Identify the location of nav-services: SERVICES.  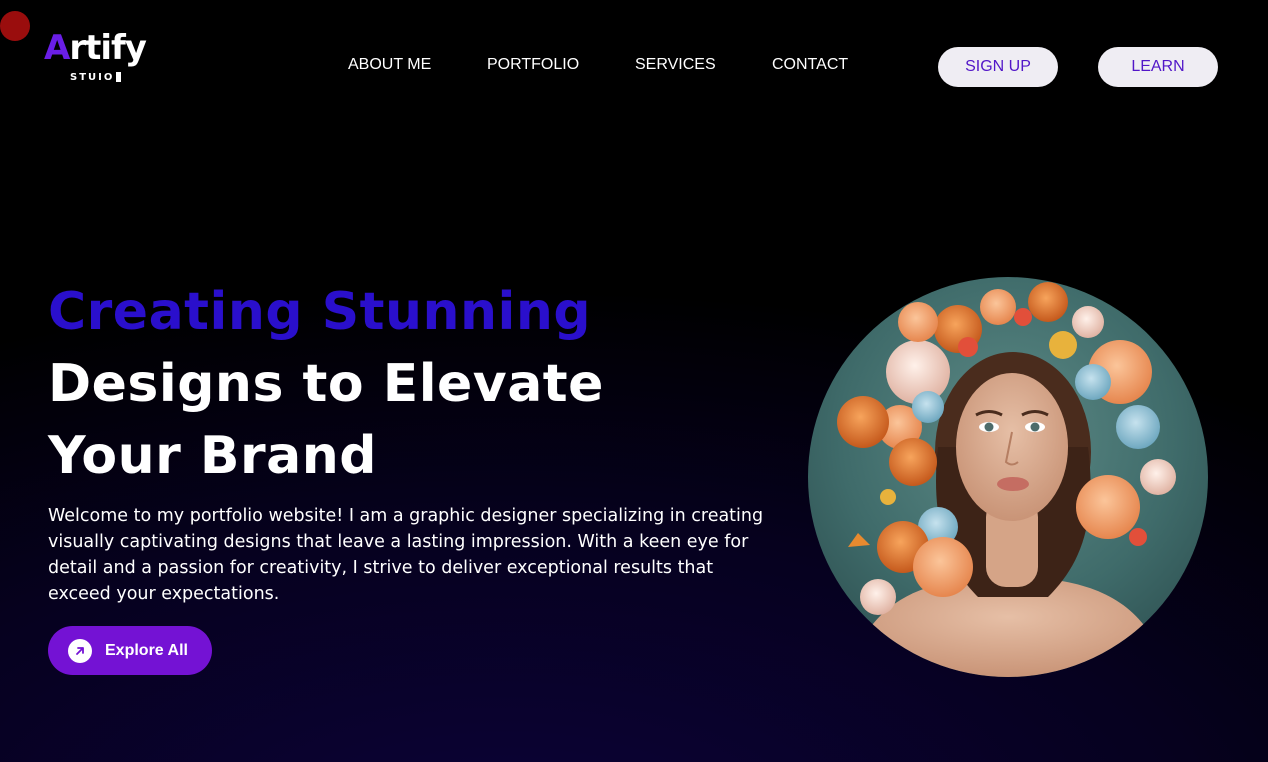
(675, 65).